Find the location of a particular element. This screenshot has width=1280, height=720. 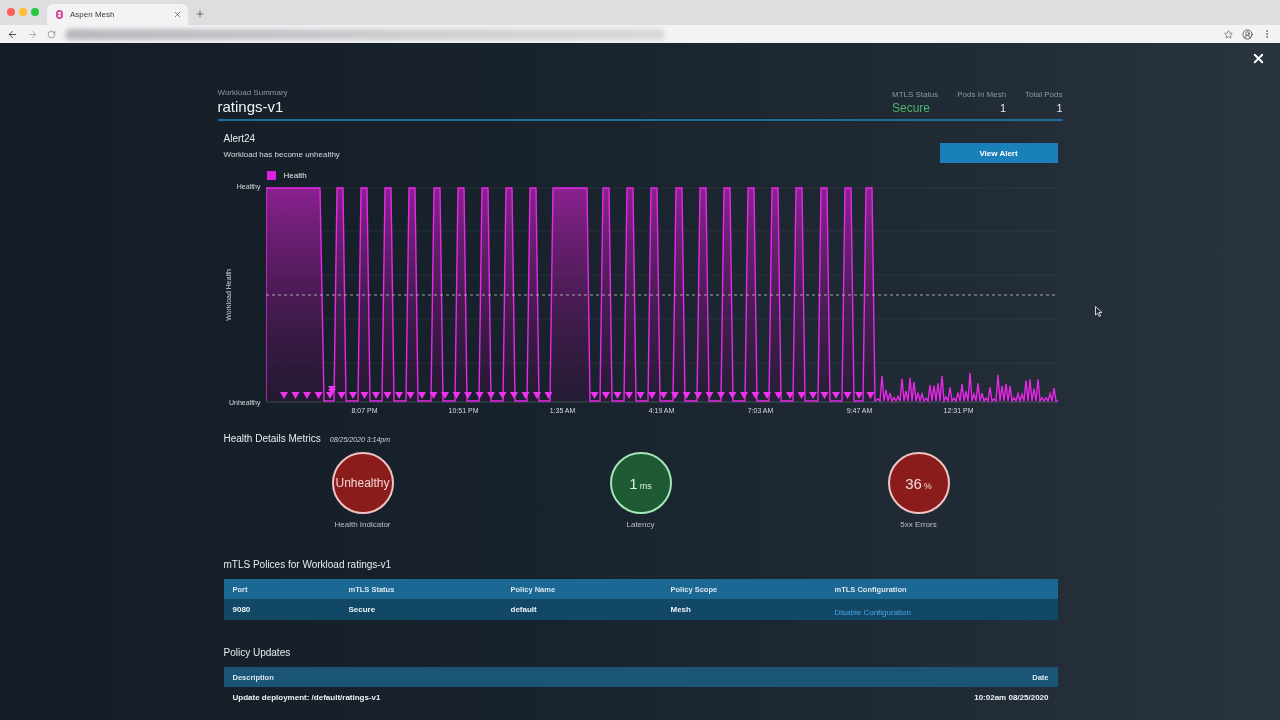

table-cell: Update deployment: /default/ratings-v1 is located at coordinates (306, 697).